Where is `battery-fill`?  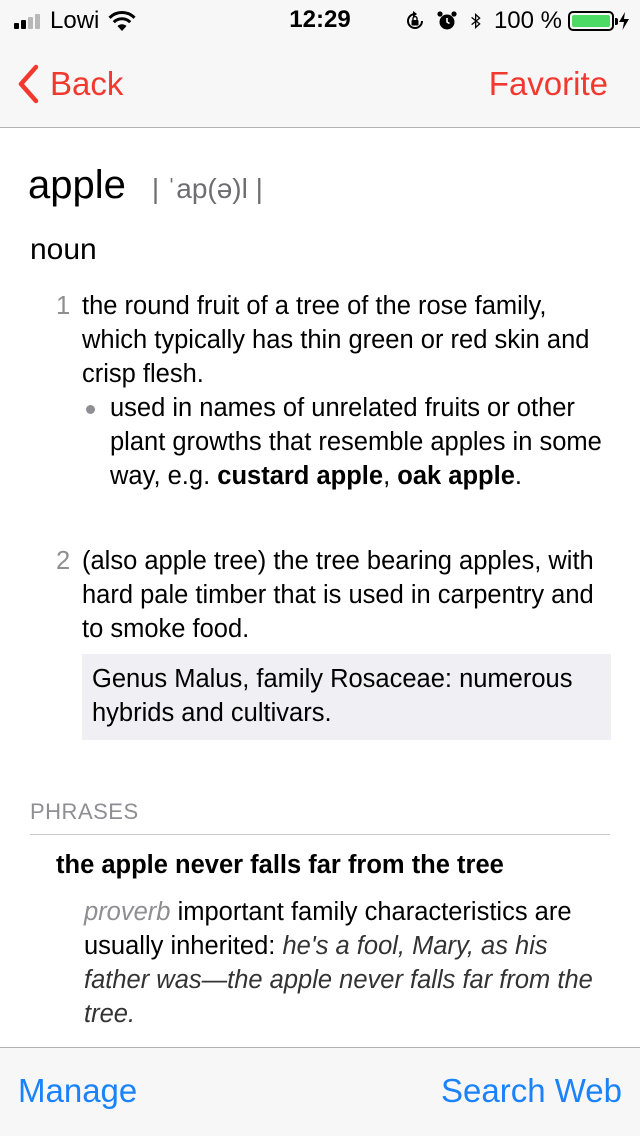 battery-fill is located at coordinates (591, 21).